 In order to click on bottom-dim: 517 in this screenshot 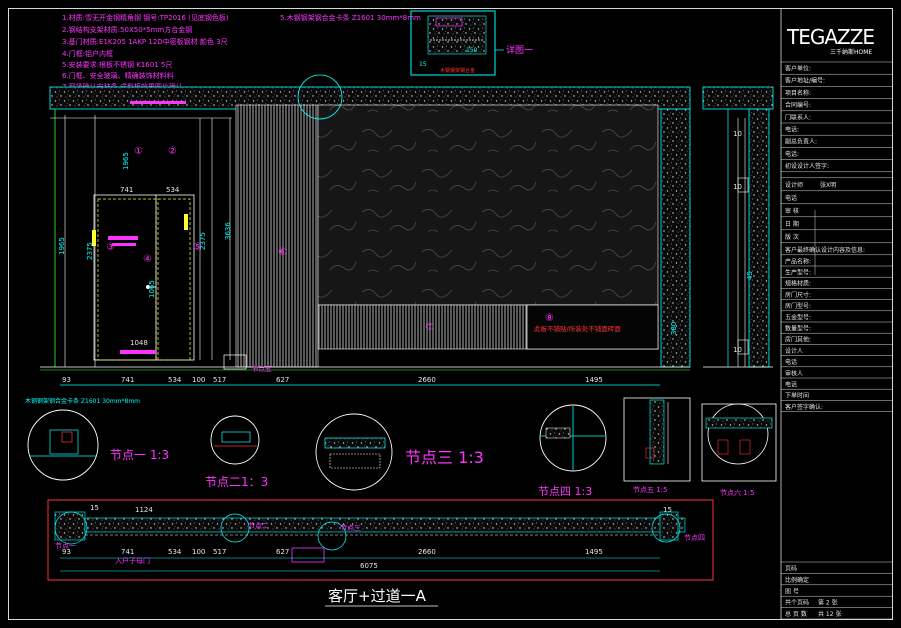, I will do `click(219, 380)`.